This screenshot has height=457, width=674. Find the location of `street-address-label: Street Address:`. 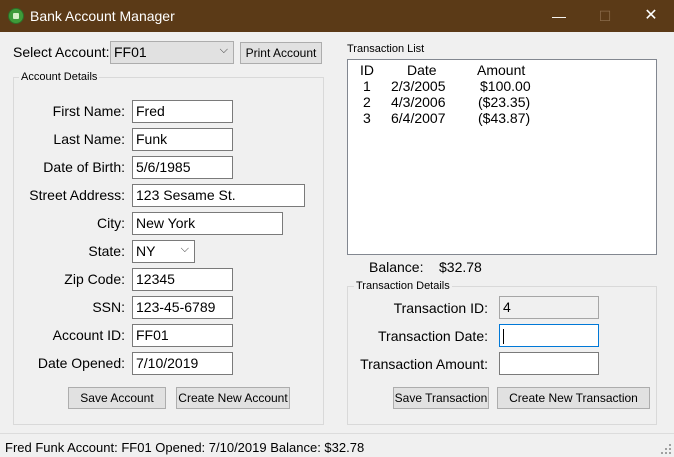

street-address-label: Street Address: is located at coordinates (77, 195).